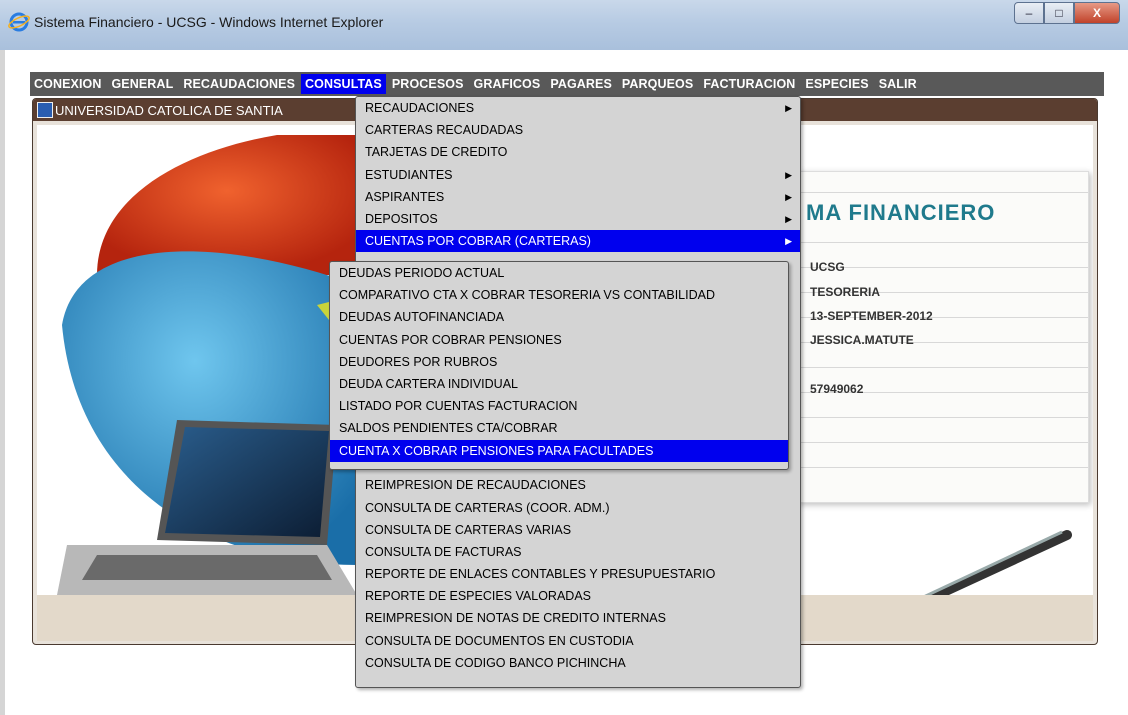  Describe the element at coordinates (45, 110) in the screenshot. I see `app-window-icon` at that location.